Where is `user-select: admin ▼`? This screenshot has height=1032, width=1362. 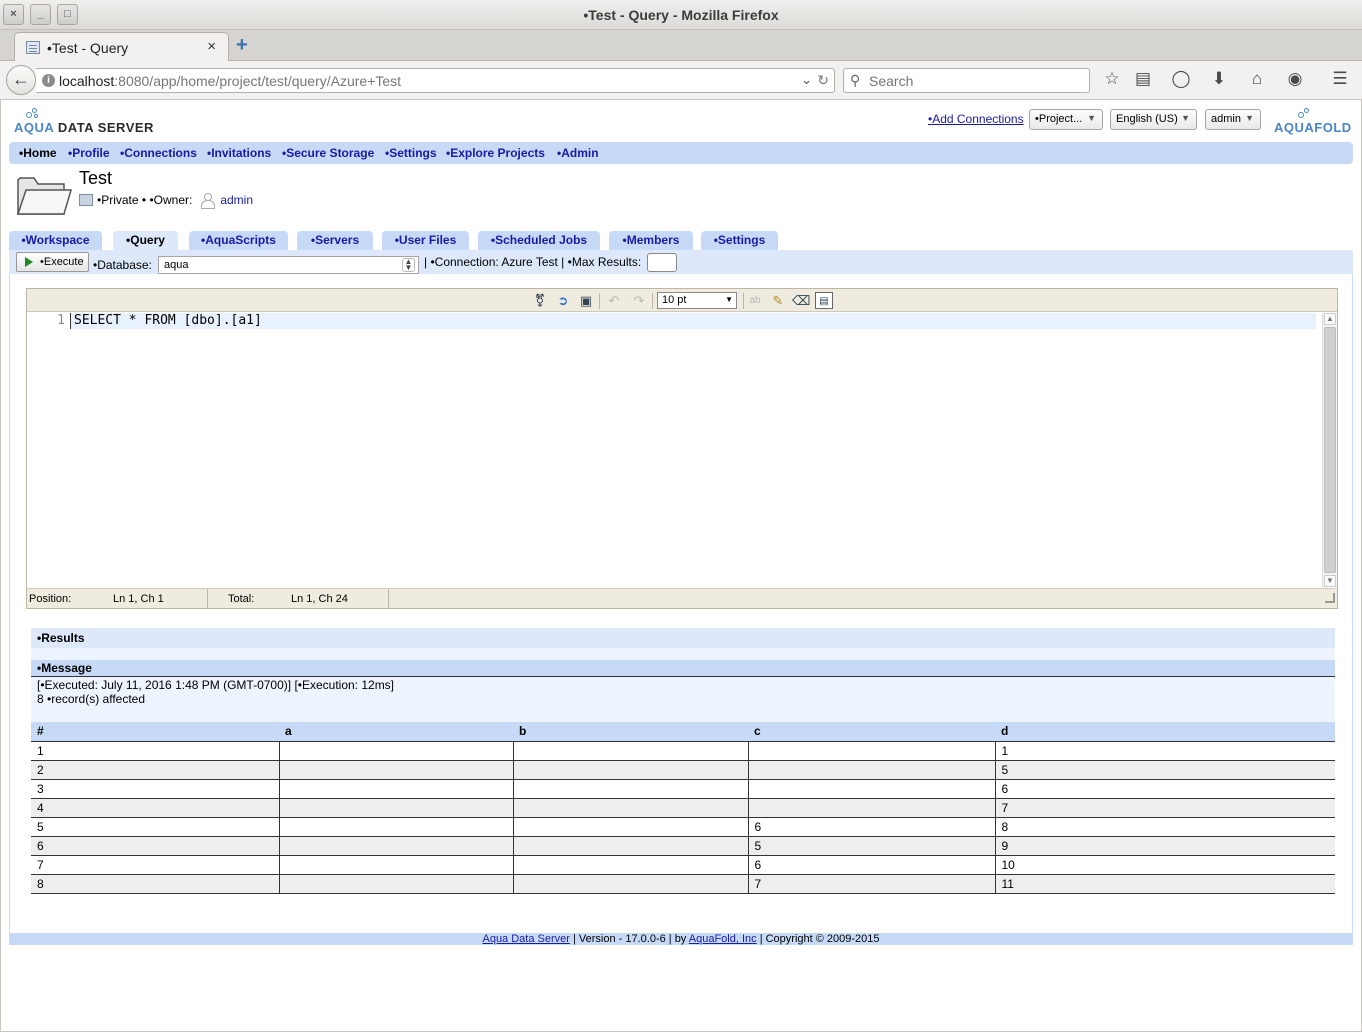
user-select: admin ▼ is located at coordinates (1233, 119).